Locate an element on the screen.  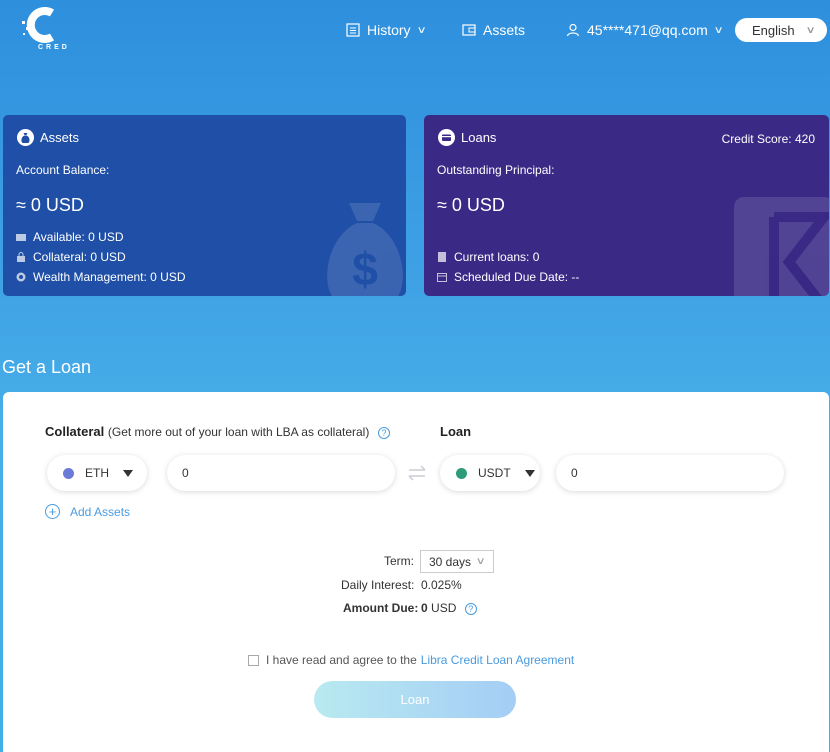
daily-interest-label: Daily Interest: is located at coordinates (378, 585).